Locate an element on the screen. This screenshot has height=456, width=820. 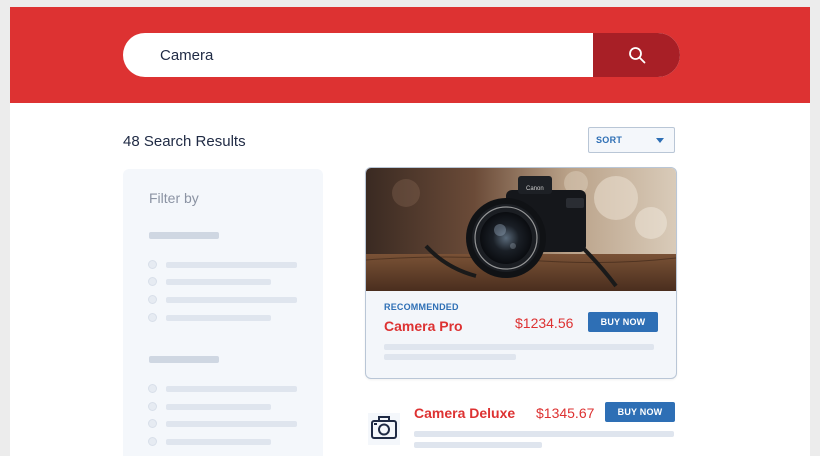
filter-title: Filter by is located at coordinates (174, 198).